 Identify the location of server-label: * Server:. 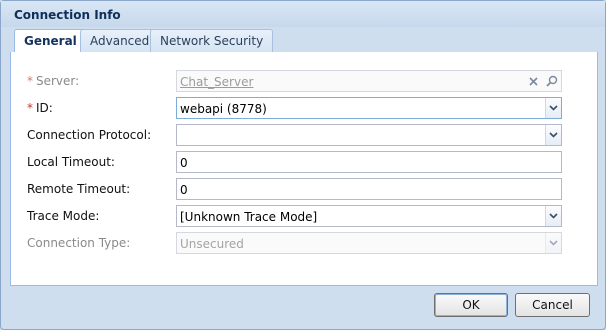
(53, 81).